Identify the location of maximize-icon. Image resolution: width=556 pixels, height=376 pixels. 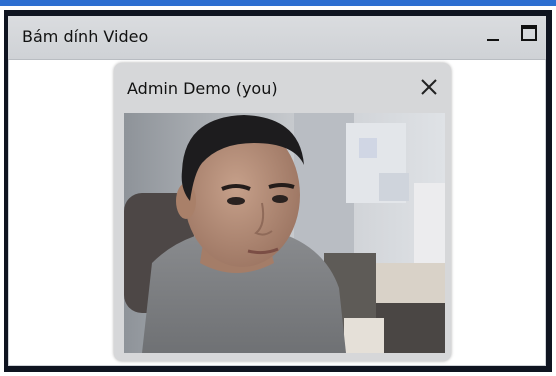
(529, 33).